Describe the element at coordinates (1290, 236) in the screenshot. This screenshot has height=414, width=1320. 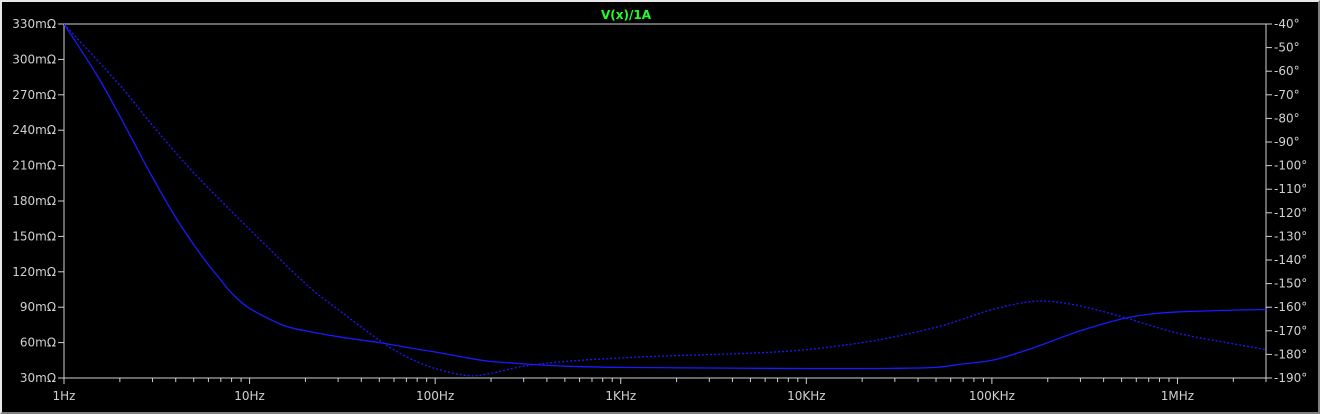
I see `y-right-tick-label: -130°` at that location.